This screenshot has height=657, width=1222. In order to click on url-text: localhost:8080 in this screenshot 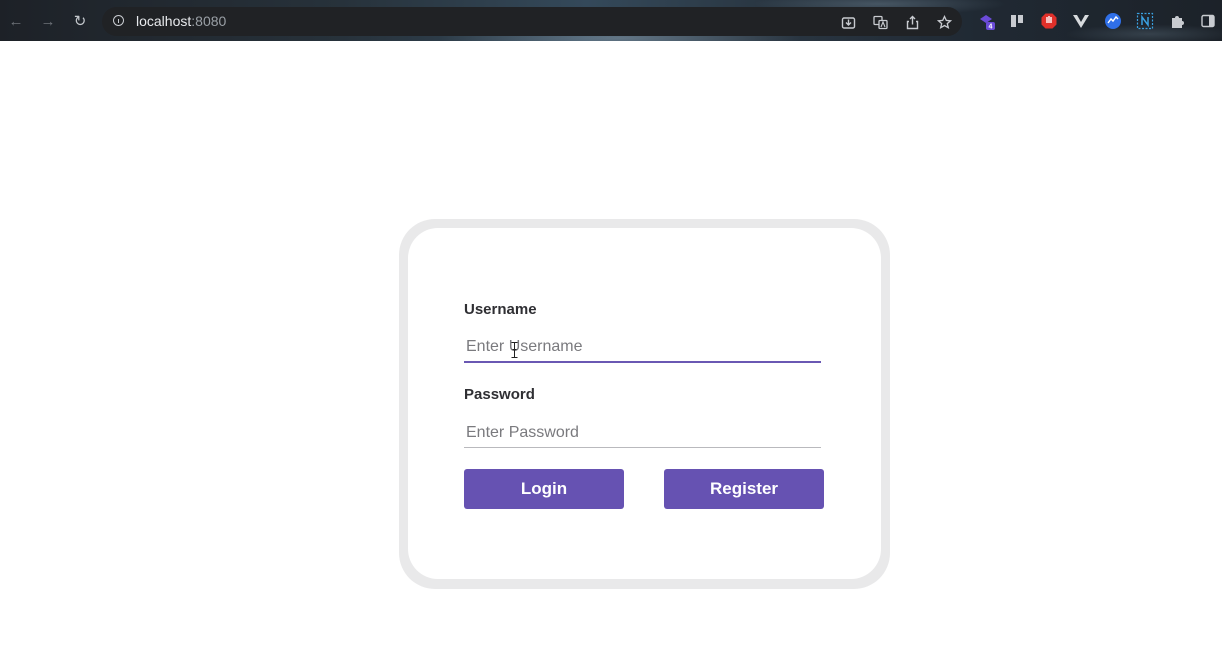, I will do `click(181, 21)`.